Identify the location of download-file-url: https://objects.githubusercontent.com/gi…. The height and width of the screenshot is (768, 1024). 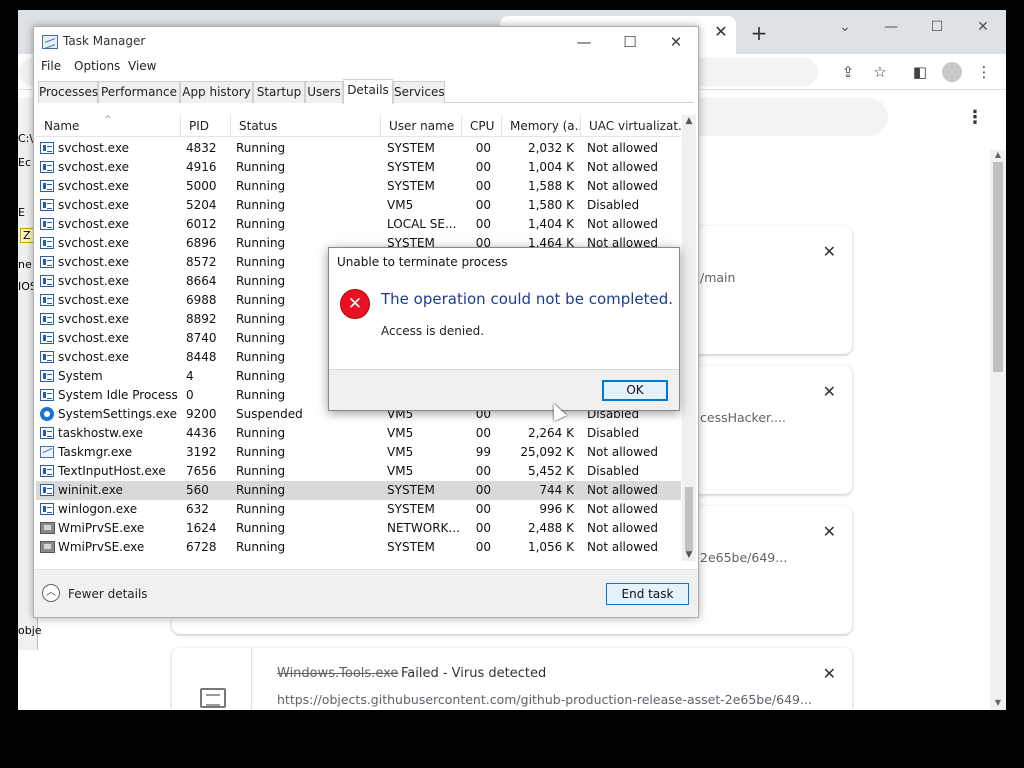
(544, 699).